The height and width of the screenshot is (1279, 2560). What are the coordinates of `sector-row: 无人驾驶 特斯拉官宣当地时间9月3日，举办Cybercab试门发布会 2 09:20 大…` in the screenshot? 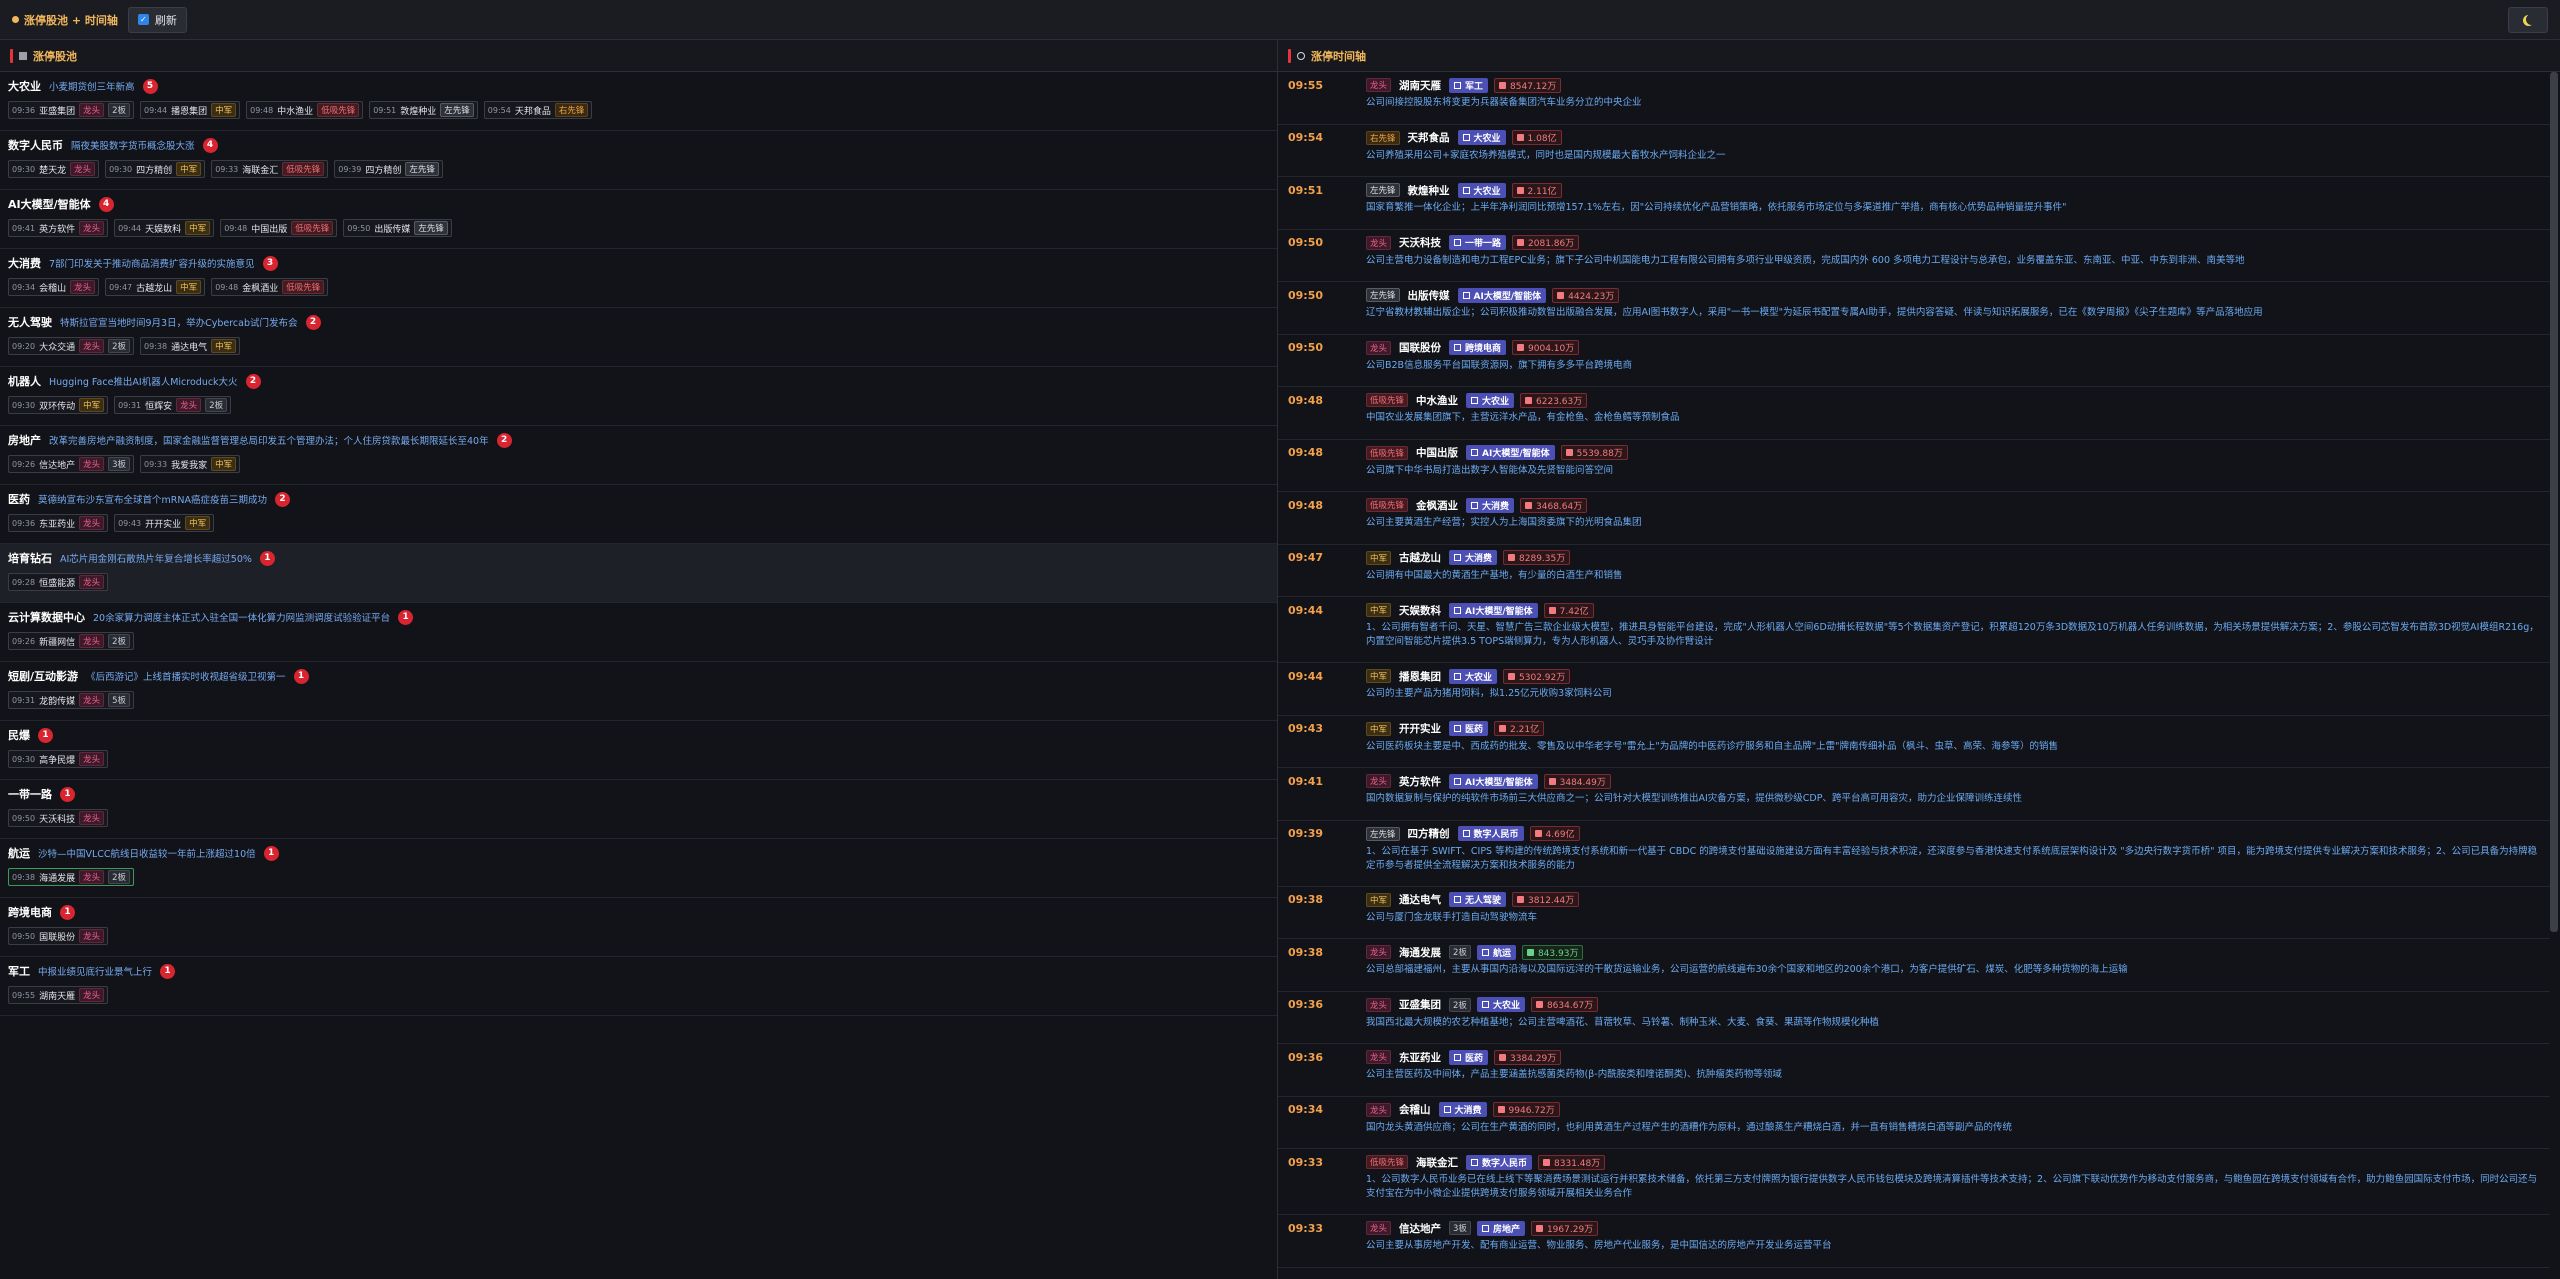 It's located at (638, 337).